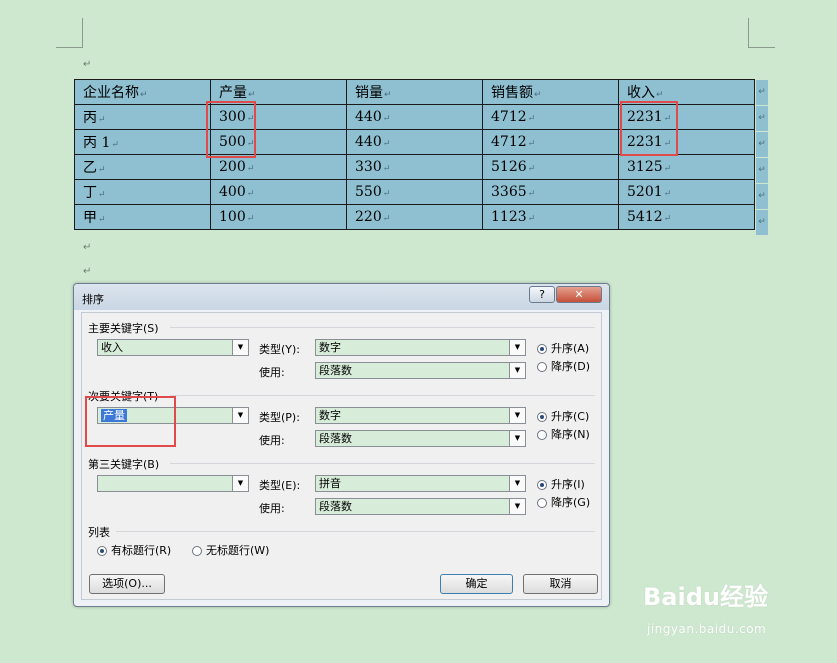 This screenshot has height=663, width=837. Describe the element at coordinates (278, 167) in the screenshot. I see `table-cell: 200↵` at that location.